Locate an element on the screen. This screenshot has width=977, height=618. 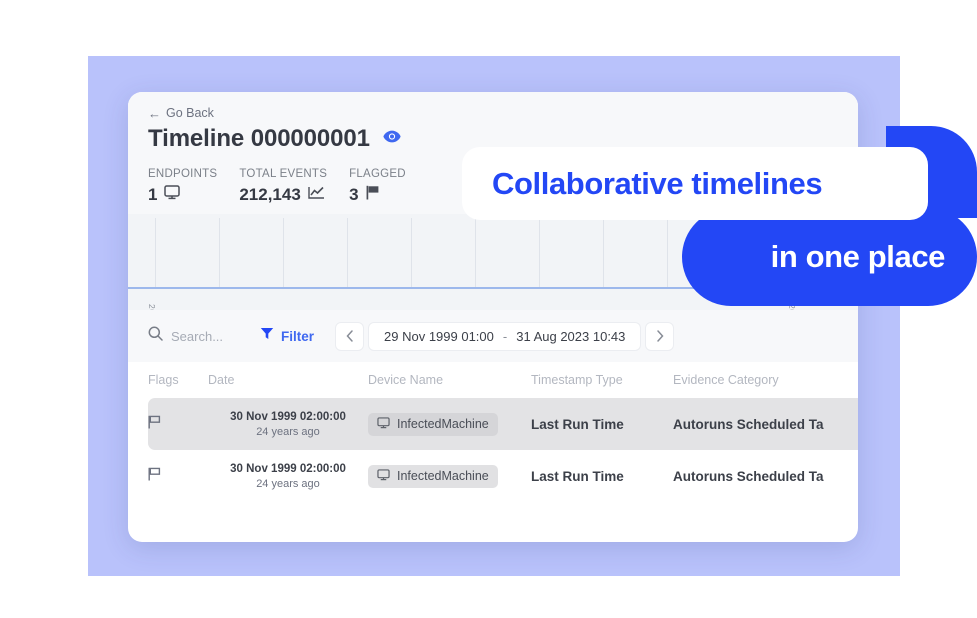
line-chart-icon is located at coordinates (316, 195).